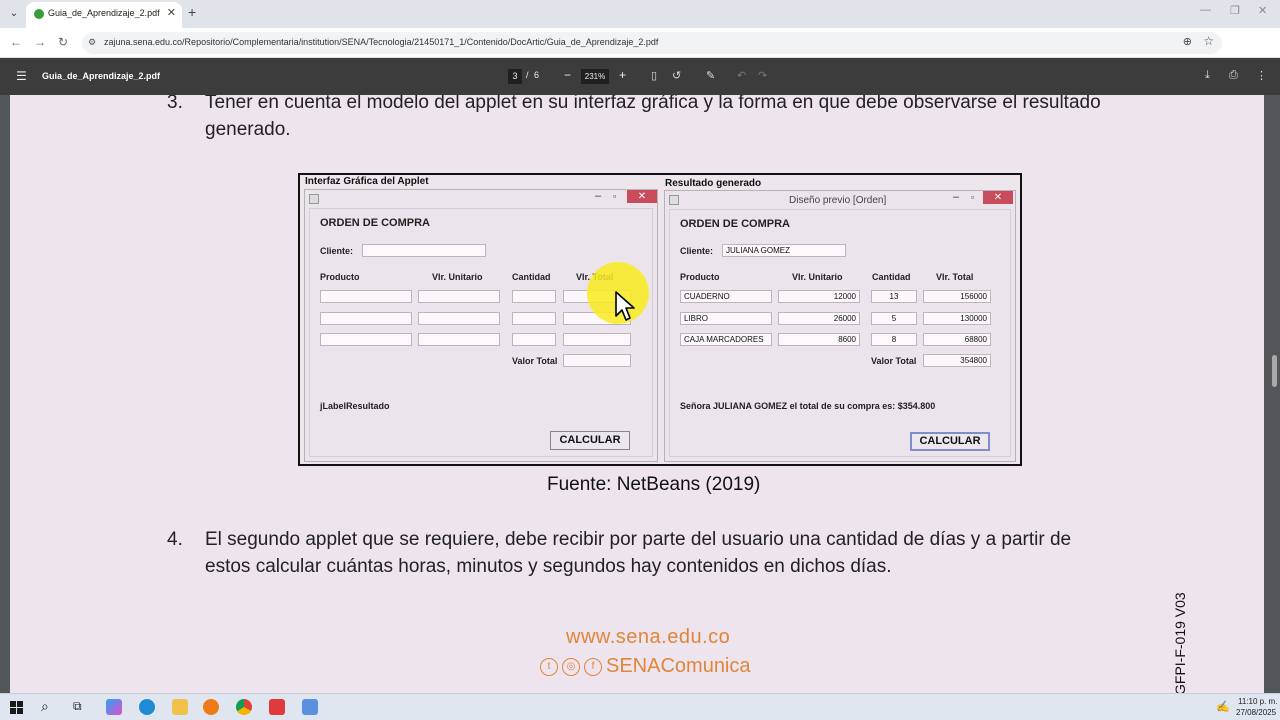 The image size is (1280, 720). Describe the element at coordinates (40, 42) in the screenshot. I see `forward-icon: →` at that location.